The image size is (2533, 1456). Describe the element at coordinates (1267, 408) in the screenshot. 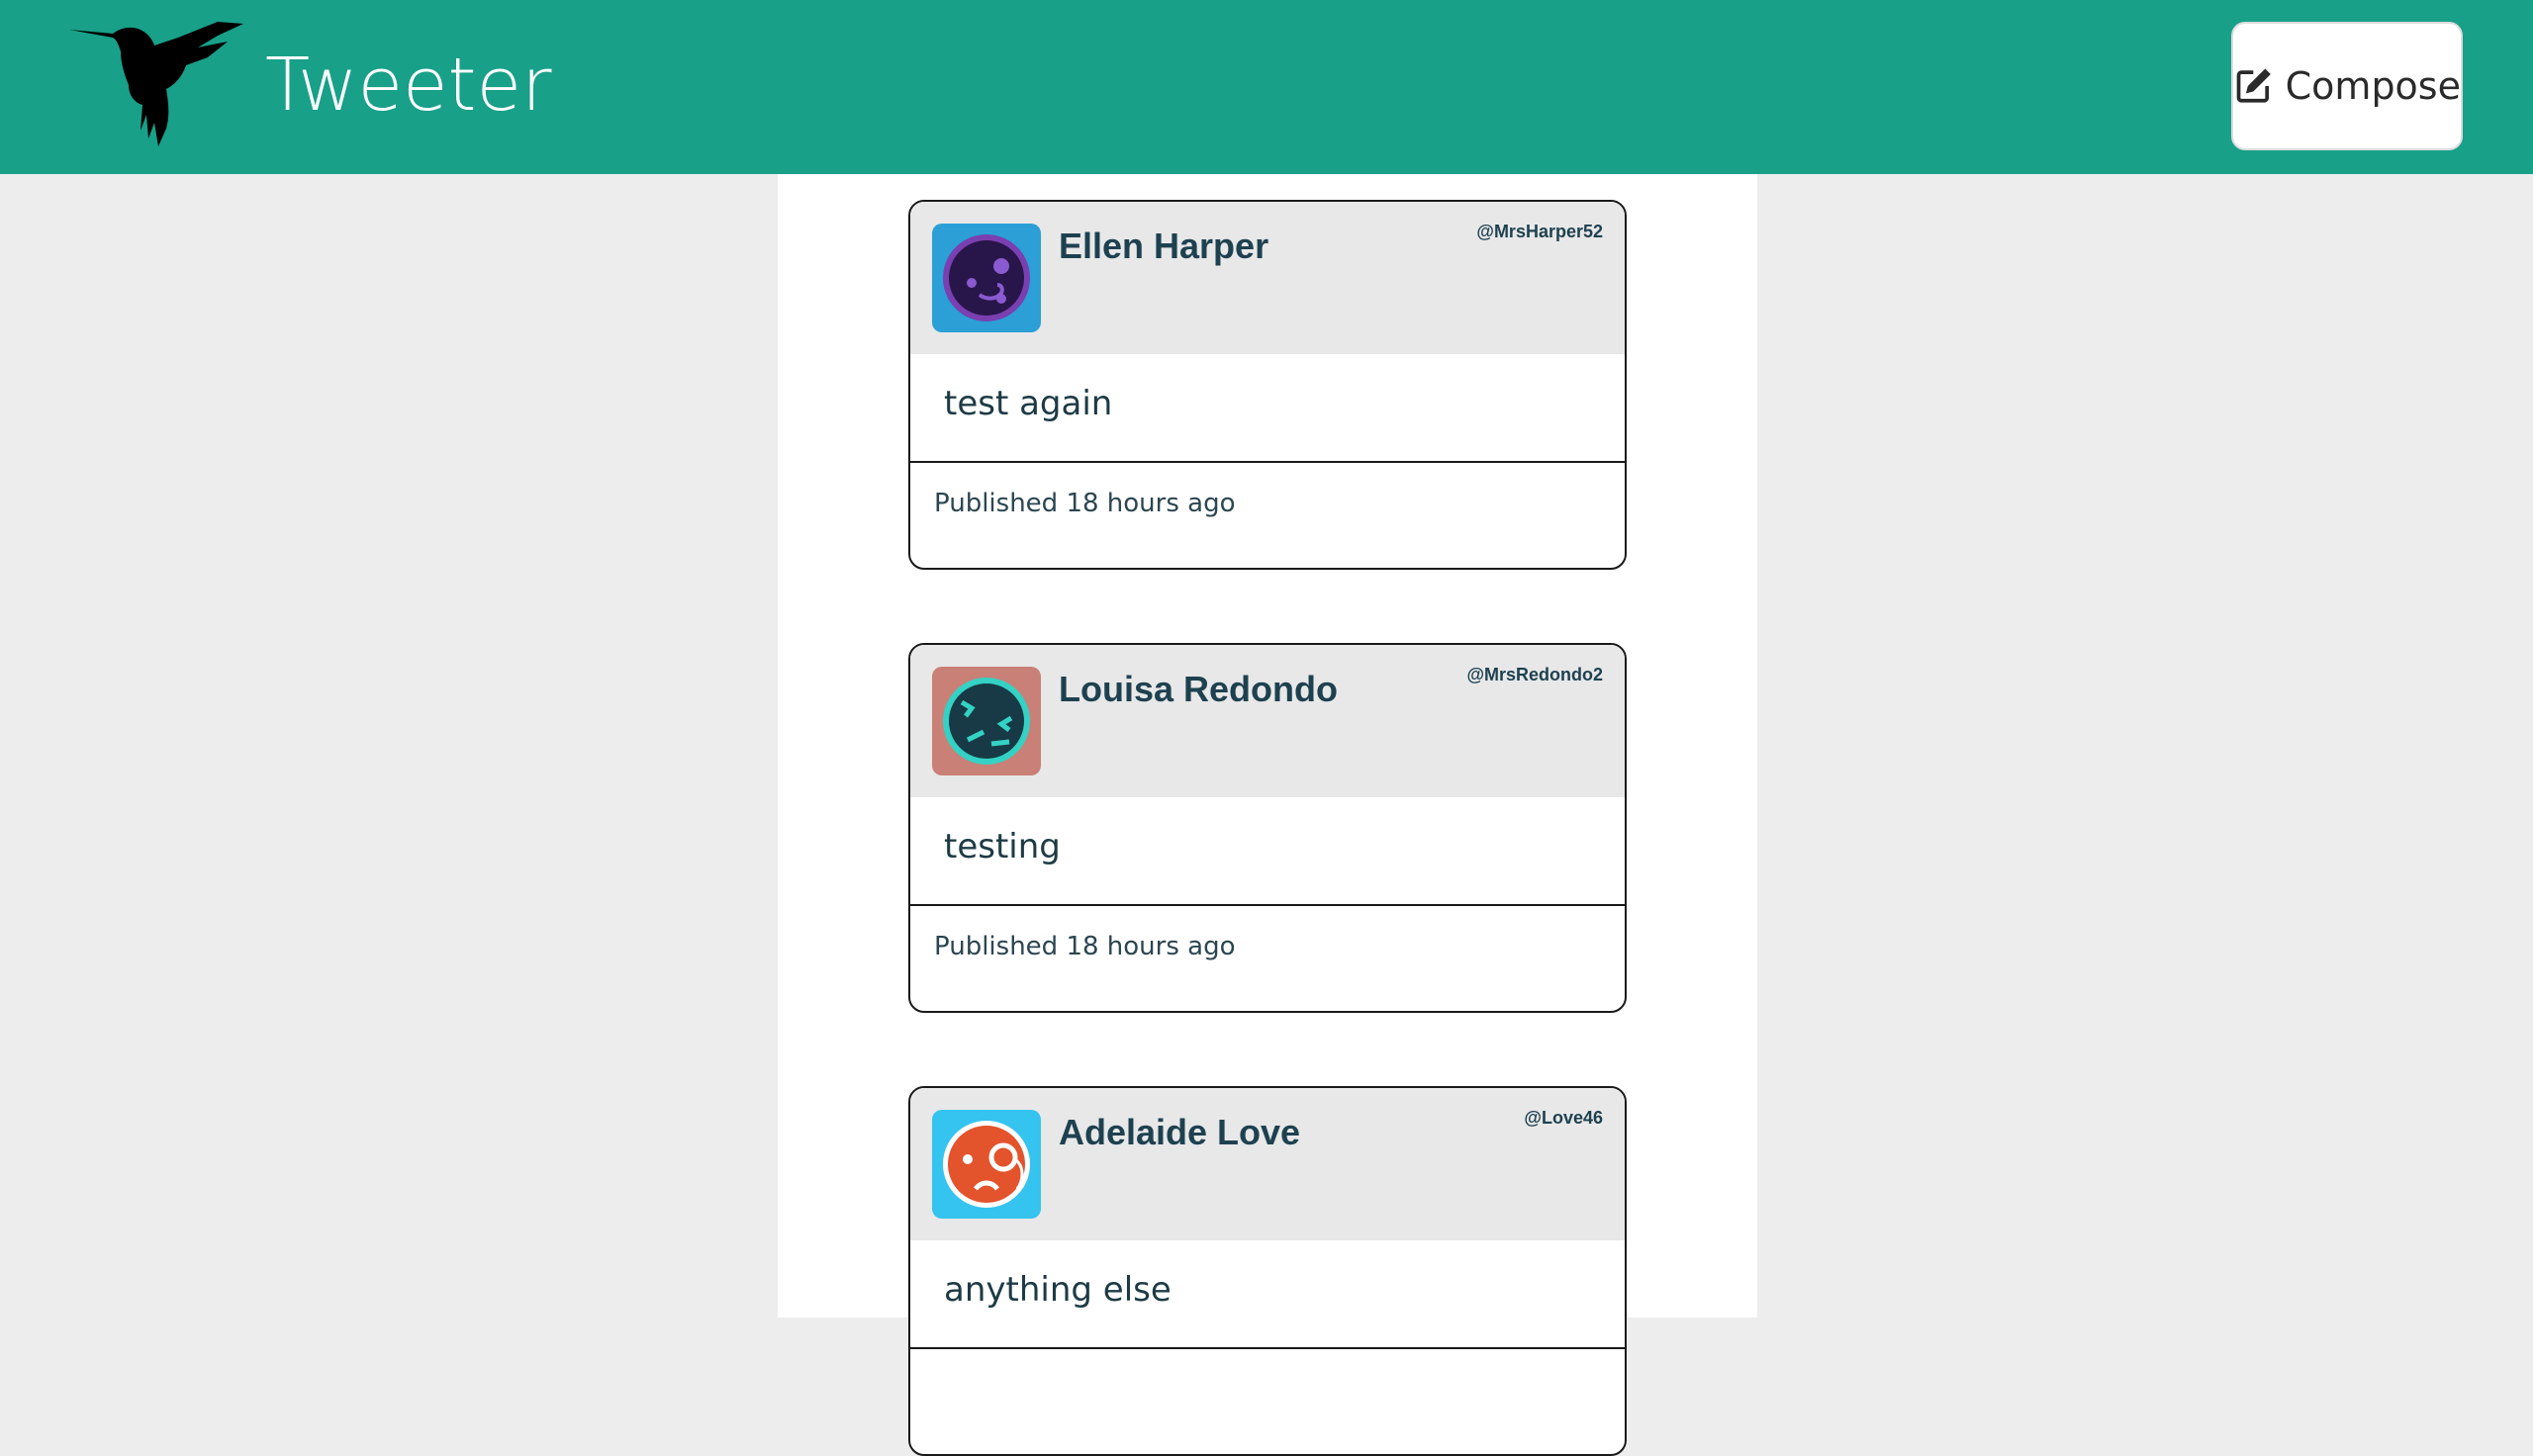

I see `tweet-text: test again` at that location.